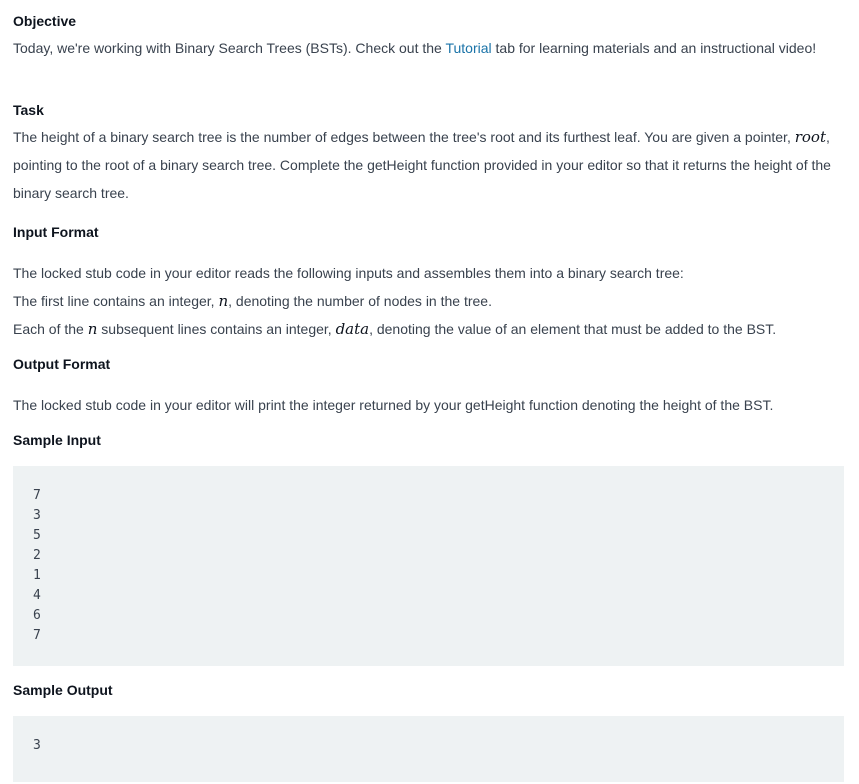  Describe the element at coordinates (37, 575) in the screenshot. I see `code-line: 1` at that location.